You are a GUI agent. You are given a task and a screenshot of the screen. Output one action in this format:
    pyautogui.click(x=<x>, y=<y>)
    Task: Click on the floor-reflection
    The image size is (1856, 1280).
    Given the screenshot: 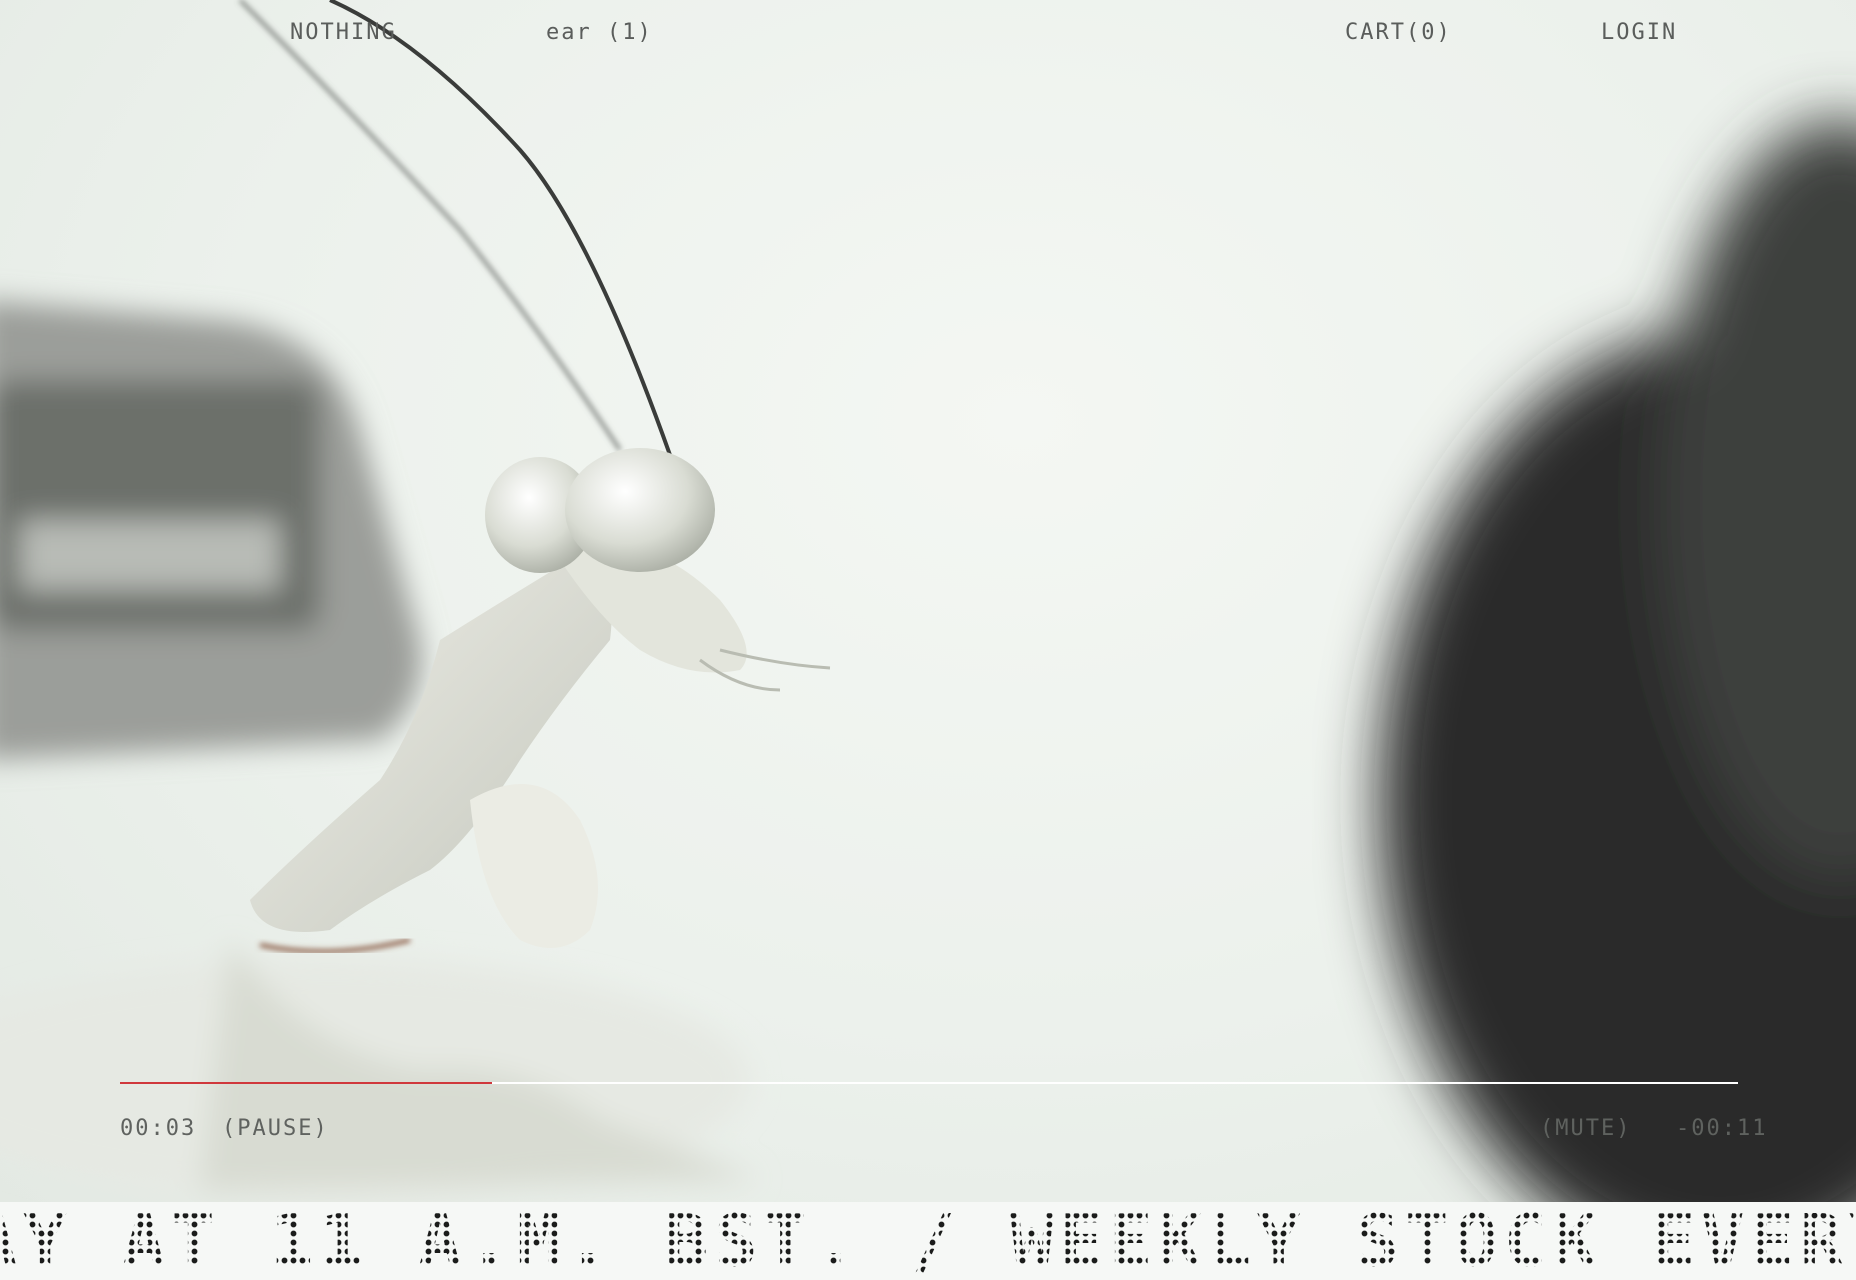 What is the action you would take?
    pyautogui.click(x=380, y=1070)
    